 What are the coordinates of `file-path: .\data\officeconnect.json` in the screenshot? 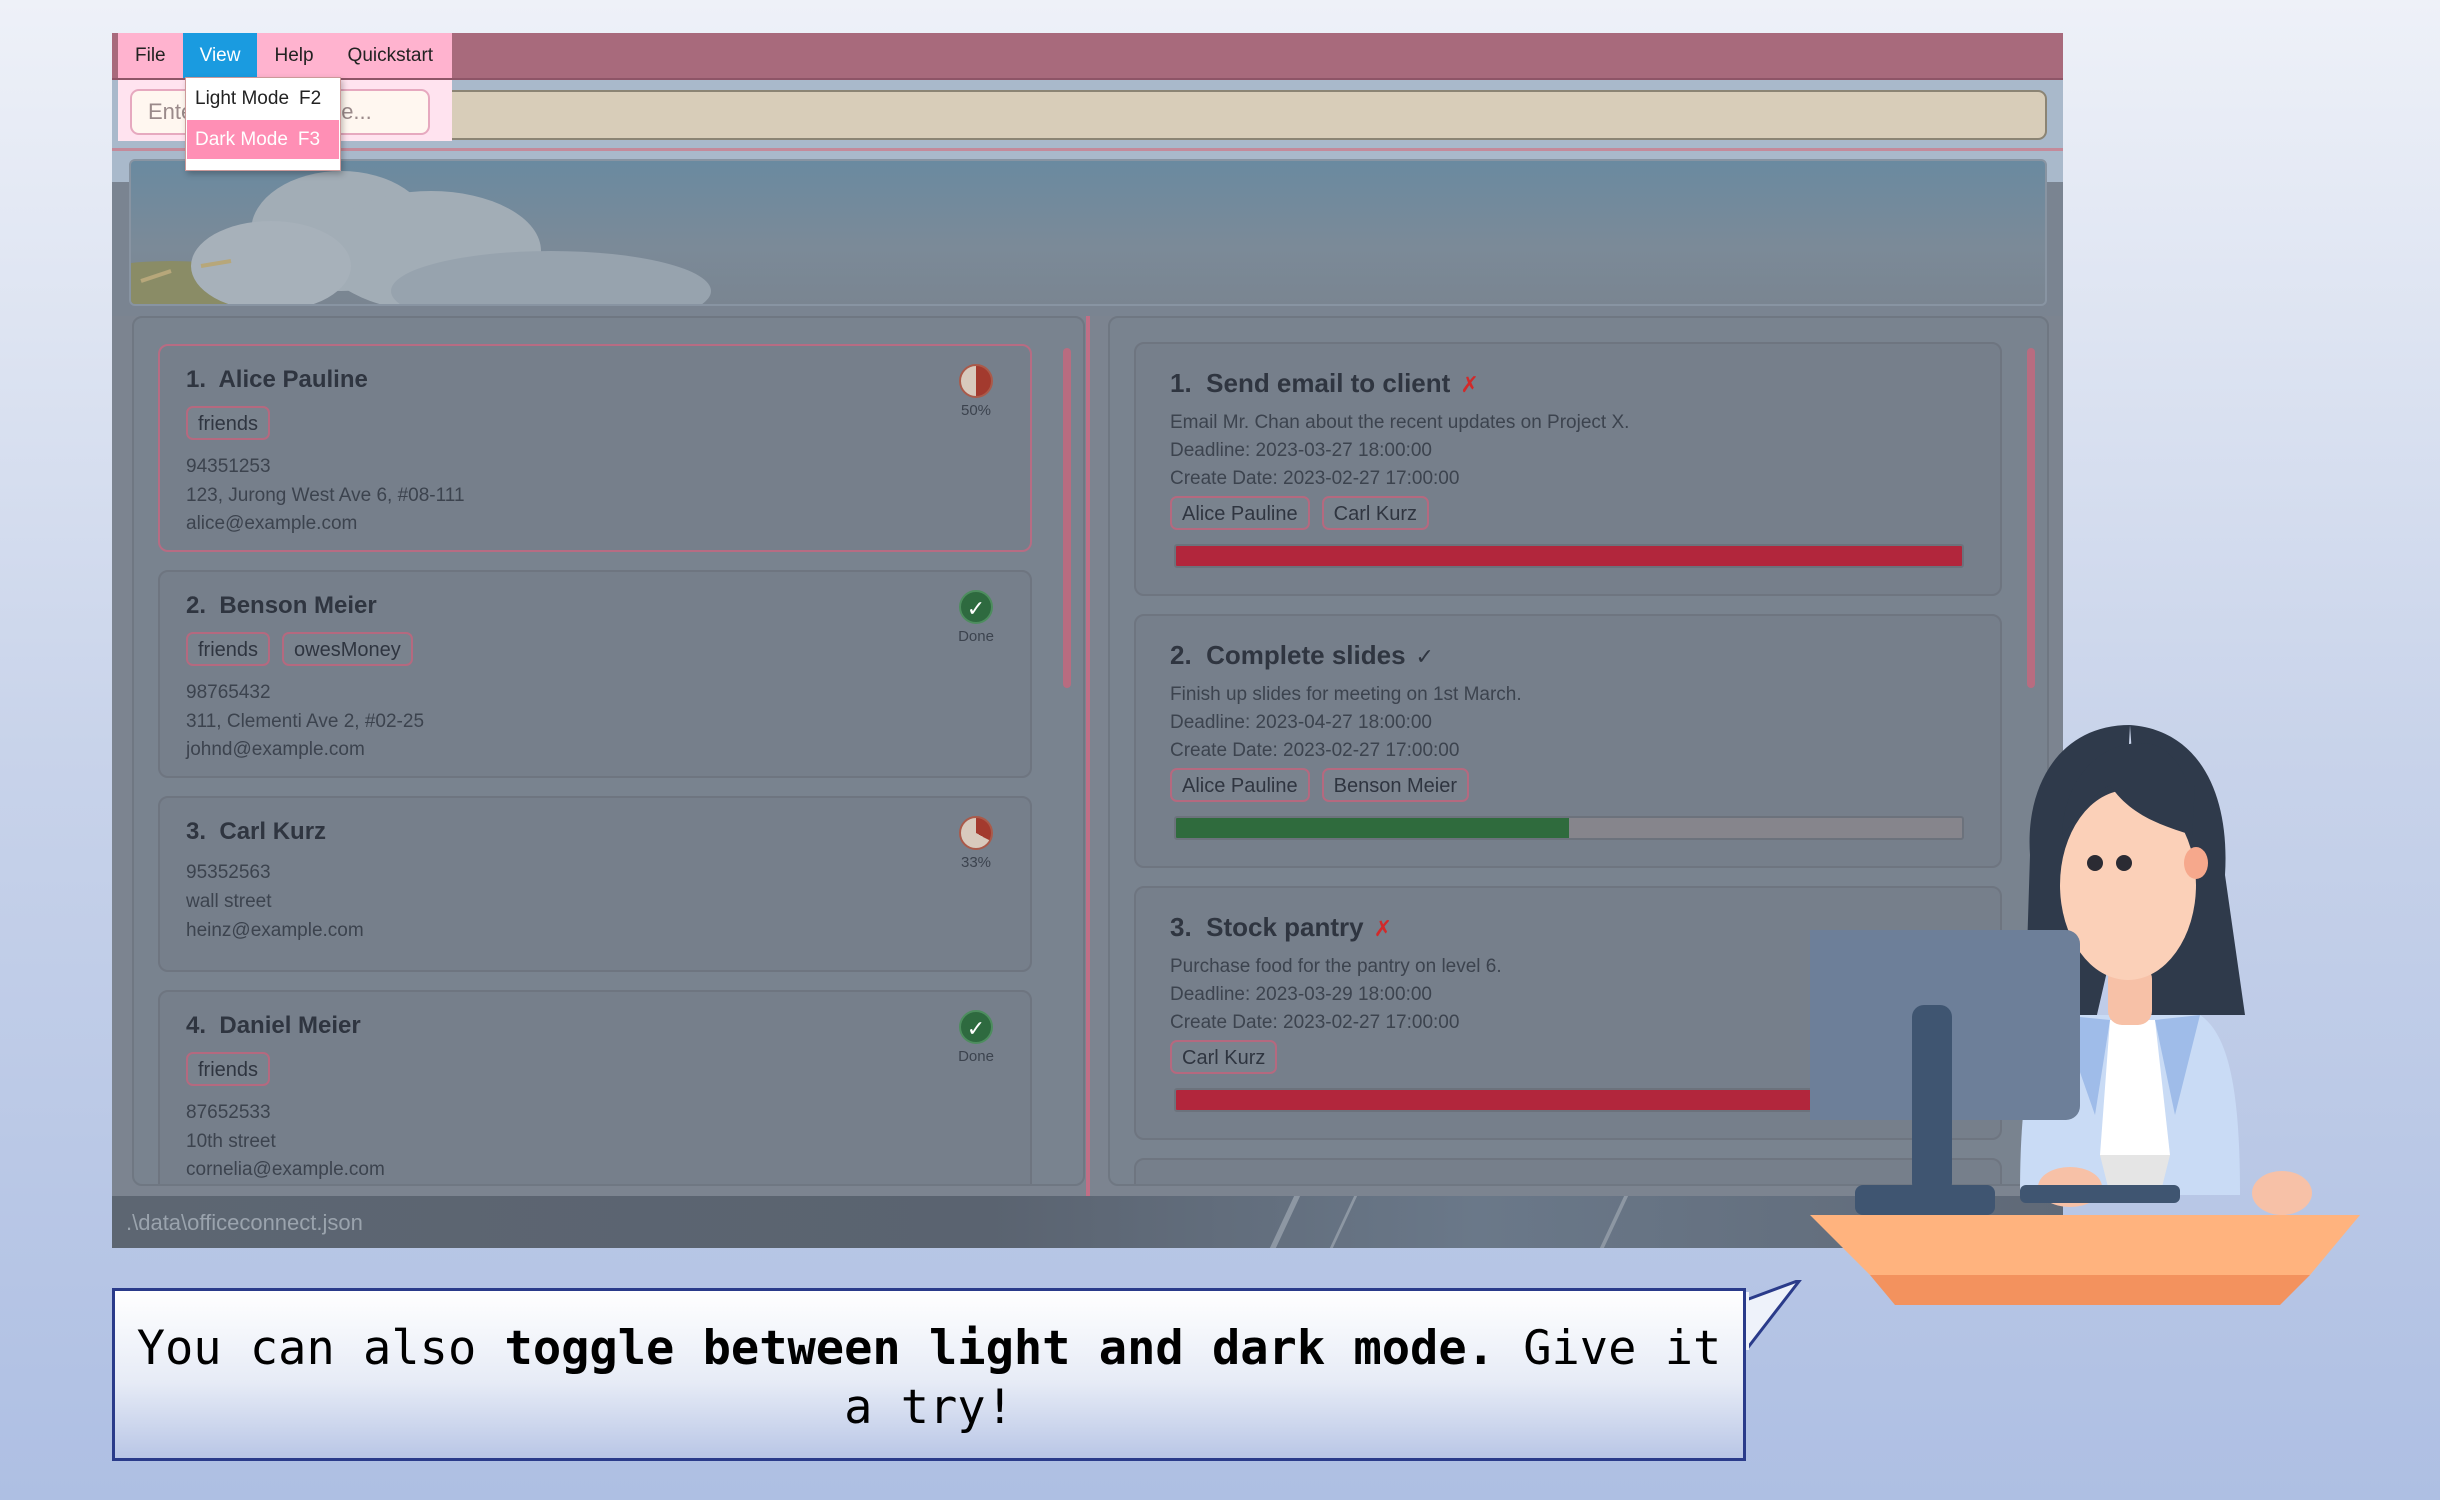 It's located at (244, 1222).